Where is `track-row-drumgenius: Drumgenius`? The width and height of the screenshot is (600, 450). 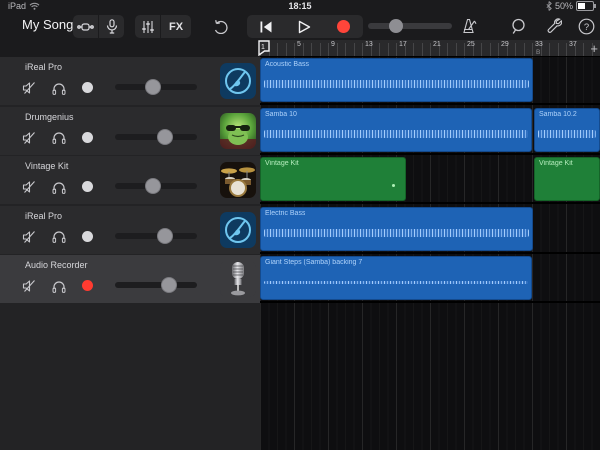
track-row-drumgenius: Drumgenius is located at coordinates (130, 130).